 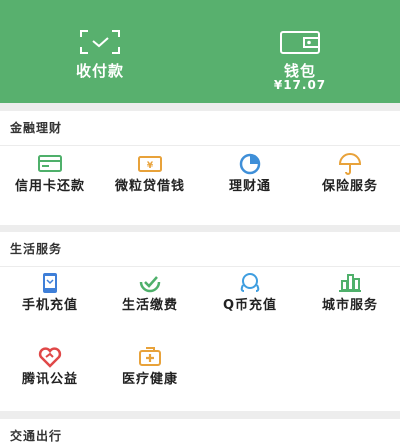 What do you see at coordinates (300, 42) in the screenshot?
I see `wallet-icon` at bounding box center [300, 42].